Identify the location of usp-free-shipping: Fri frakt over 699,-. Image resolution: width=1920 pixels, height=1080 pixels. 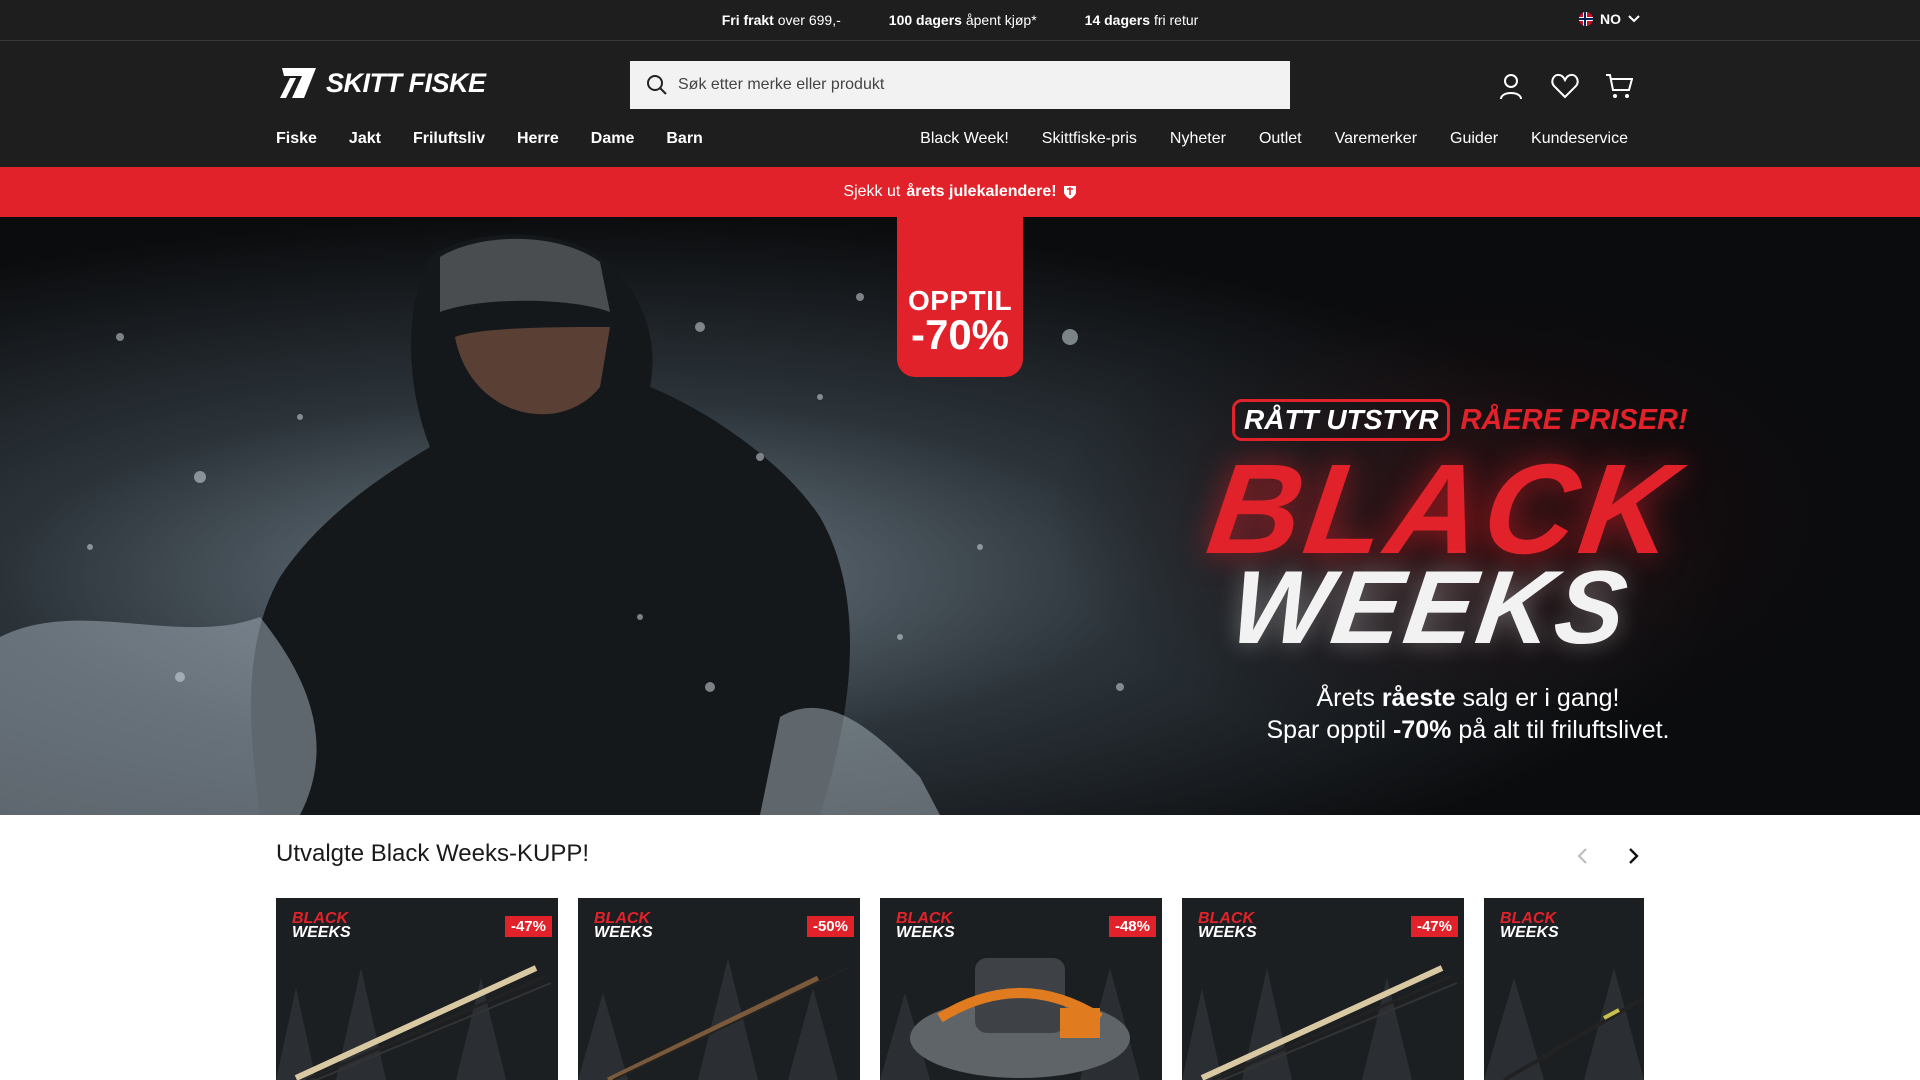
(781, 20).